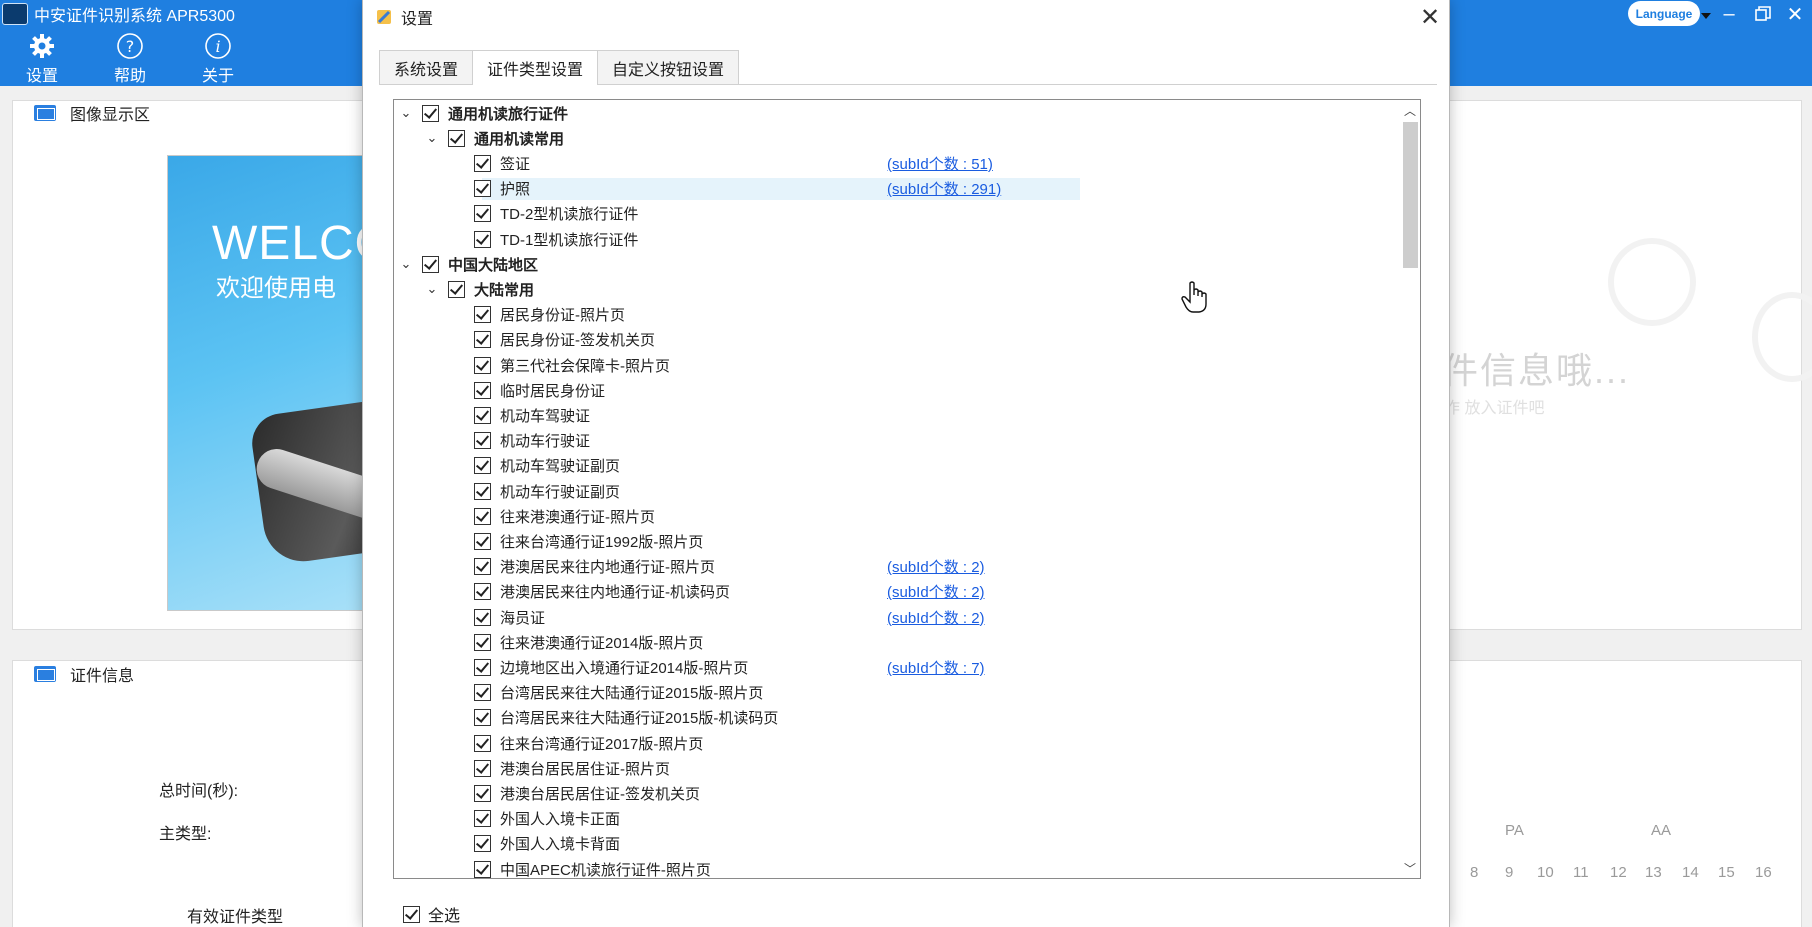  I want to click on close-icon: ✕, so click(1795, 14).